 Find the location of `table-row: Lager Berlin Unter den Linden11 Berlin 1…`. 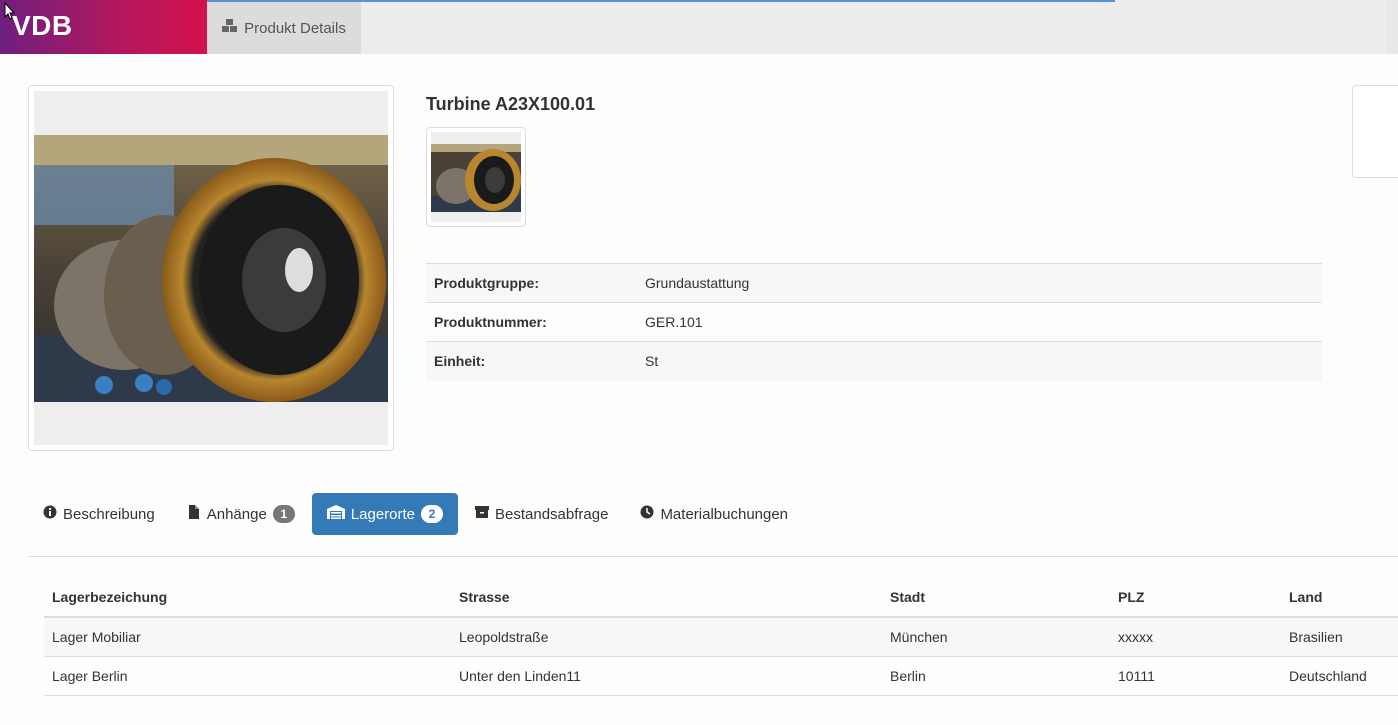

table-row: Lager Berlin Unter den Linden11 Berlin 1… is located at coordinates (721, 676).